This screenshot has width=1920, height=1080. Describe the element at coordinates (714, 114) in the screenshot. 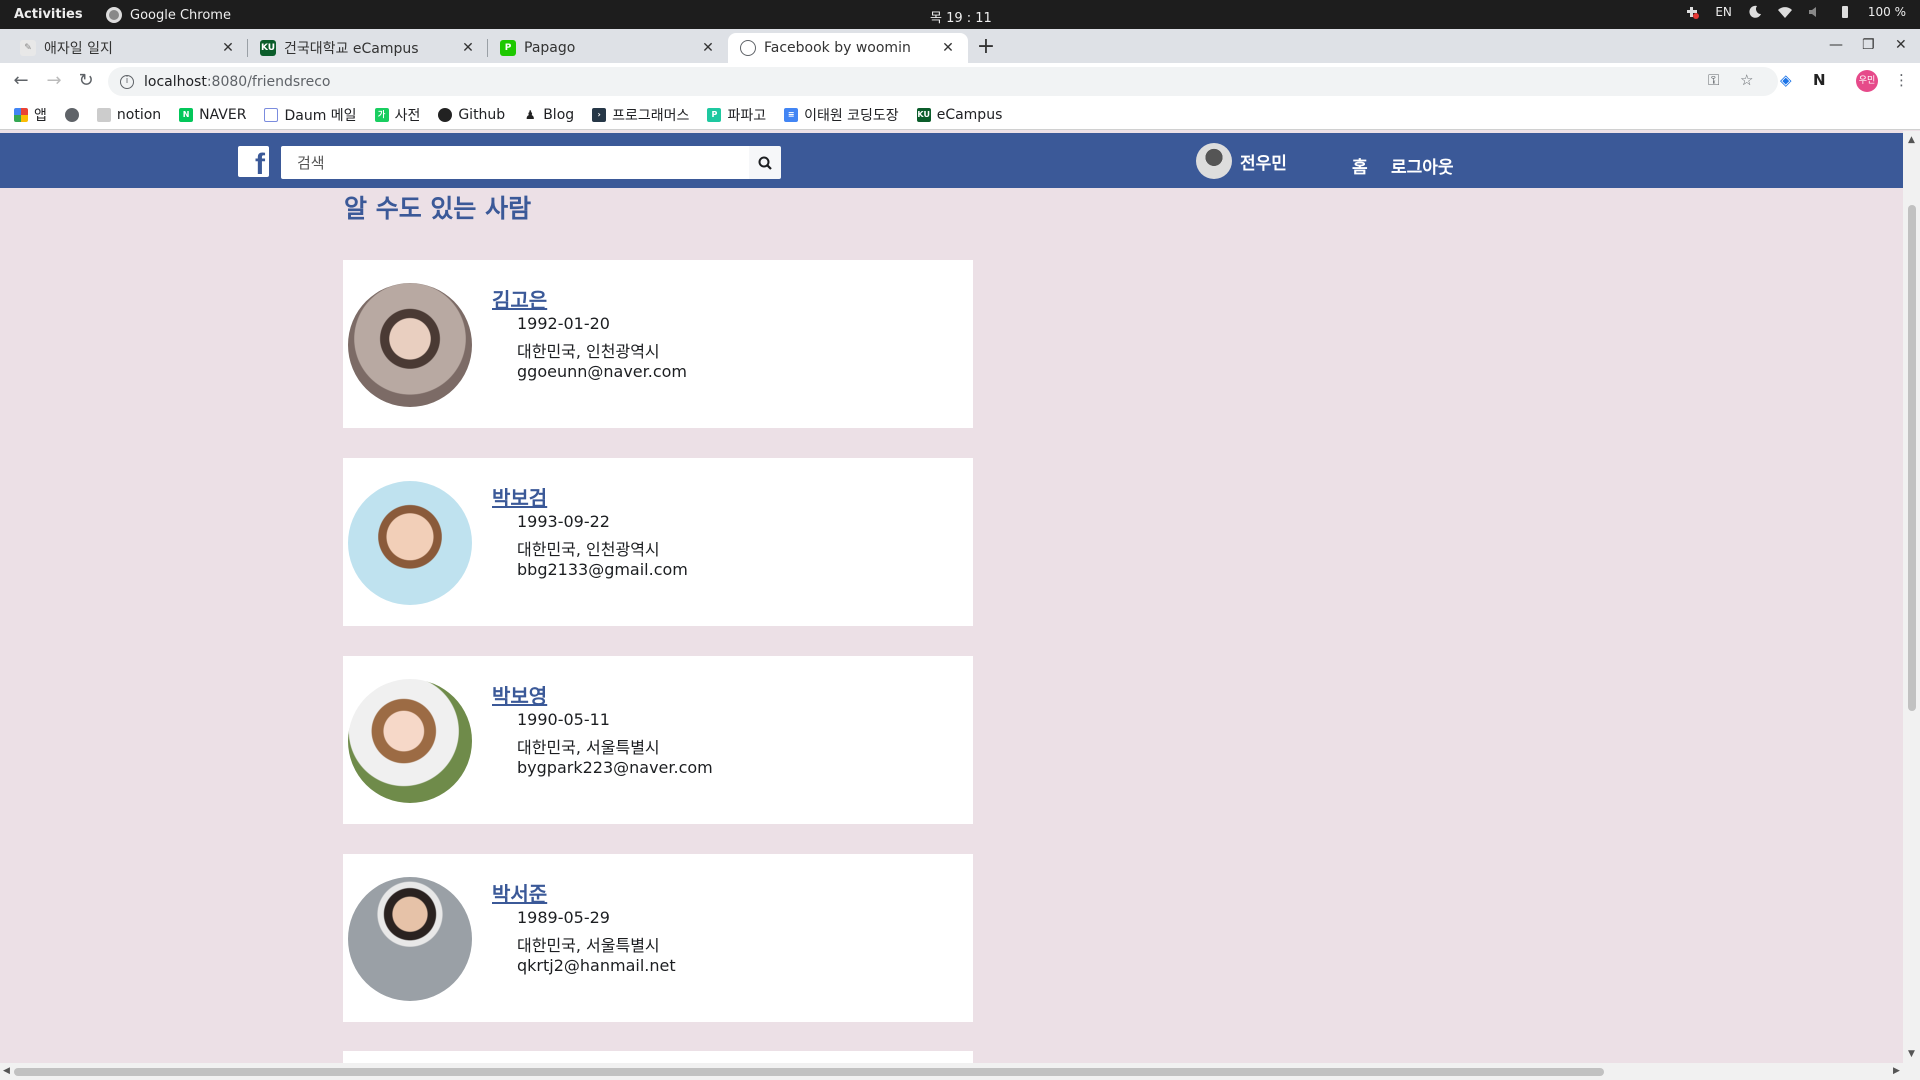

I see `papago-icon: P` at that location.